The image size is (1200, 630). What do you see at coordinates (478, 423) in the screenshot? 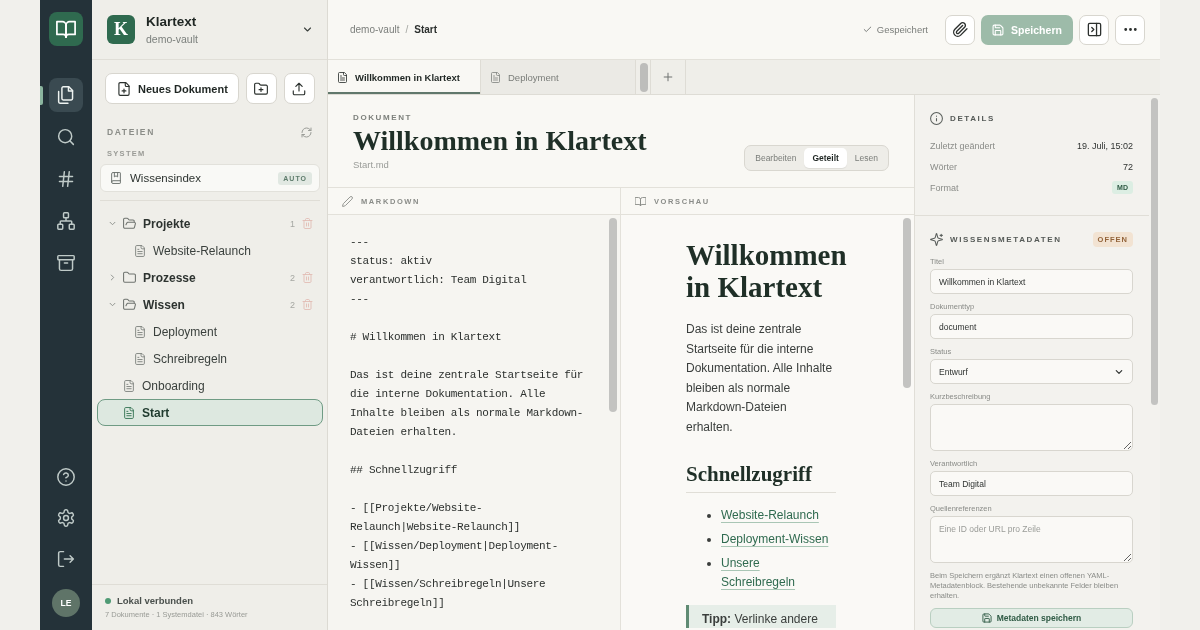
I see `markdown-editor: --- status: aktiv verantwortlich: Team Digital --- # Willkommen in Klartext Das ist deine zentrale Startseite für die interne Dokumentation. Alle Inhalte bleiben als normale Markdown- Dateien erhalten. ## Schnellzugriff - [[Projekte/Website- Relaunch|Website-Relaunch]] - [[Wissen/Deployment|Deployment- Wissen]] - [[Wissen/Schreibregeln|Unsere Schreibregeln]]` at bounding box center [478, 423].